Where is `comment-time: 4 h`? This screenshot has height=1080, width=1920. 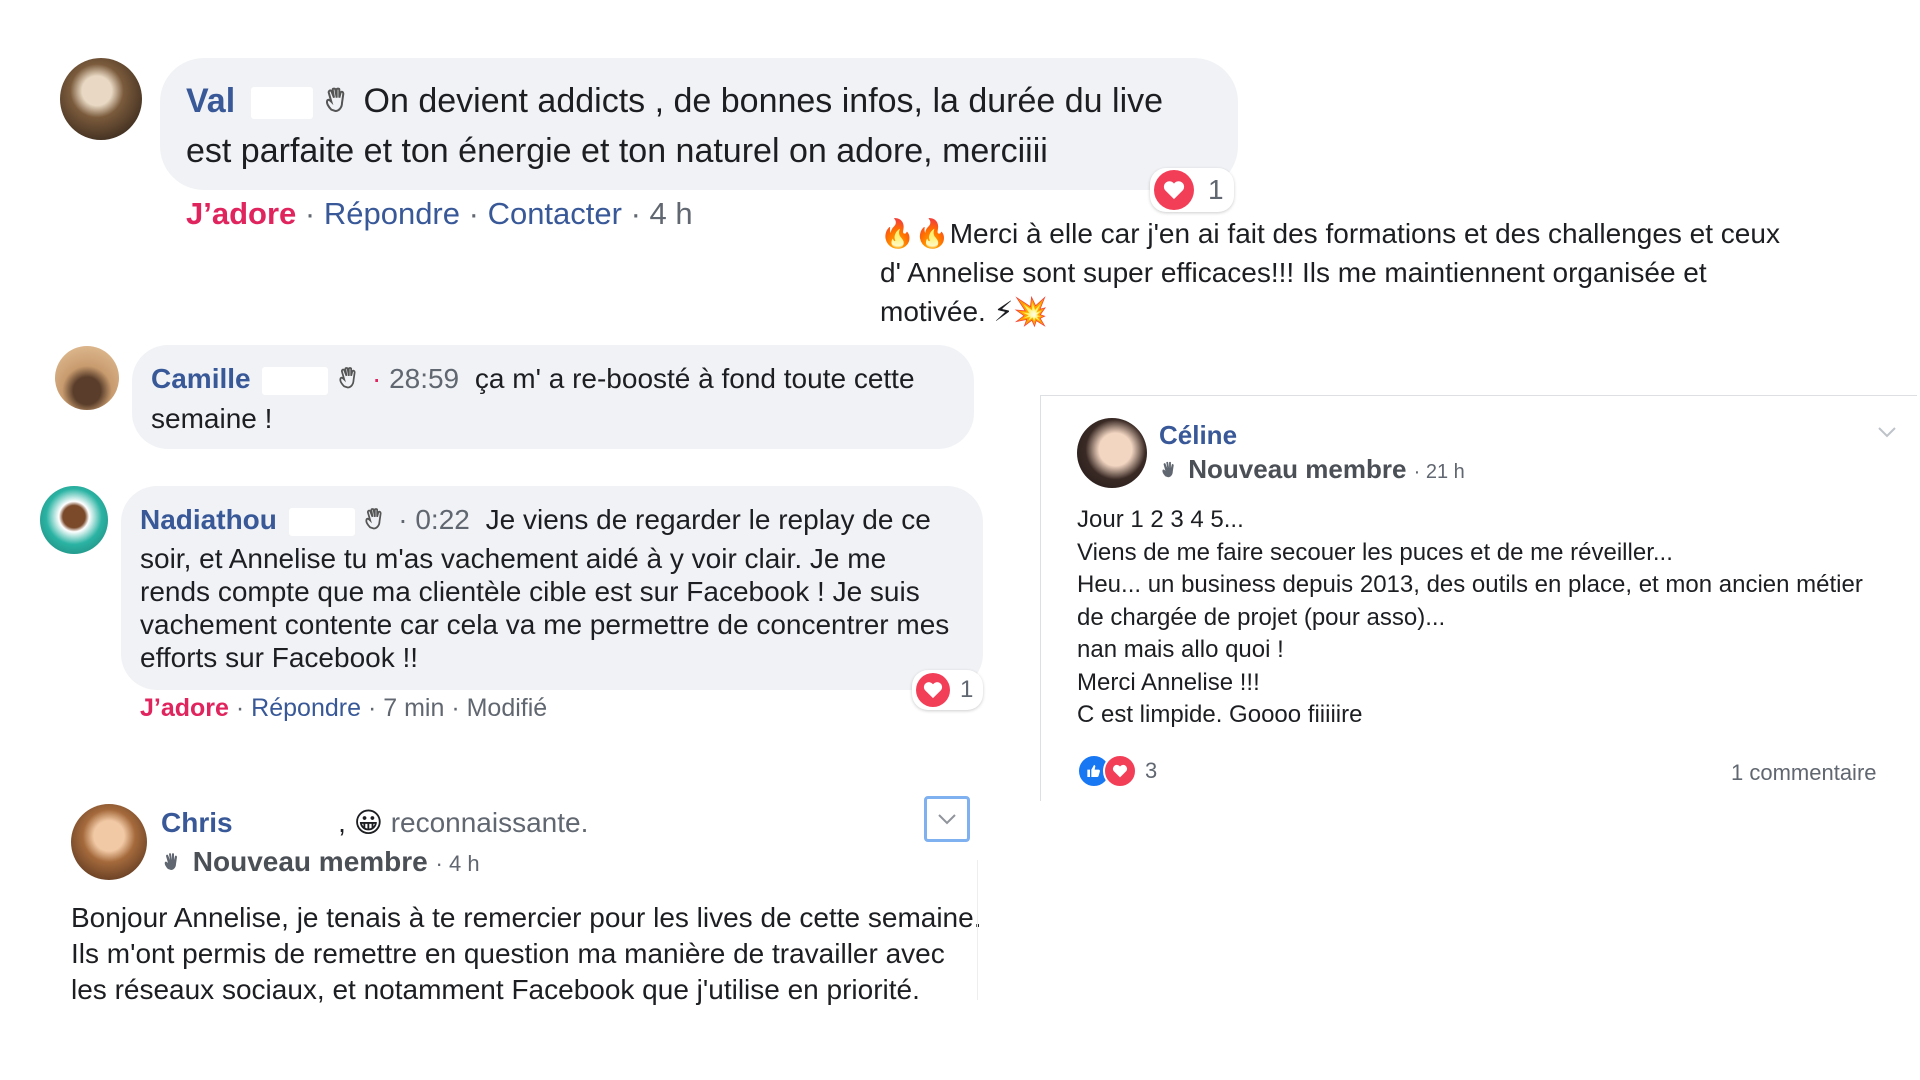 comment-time: 4 h is located at coordinates (671, 213).